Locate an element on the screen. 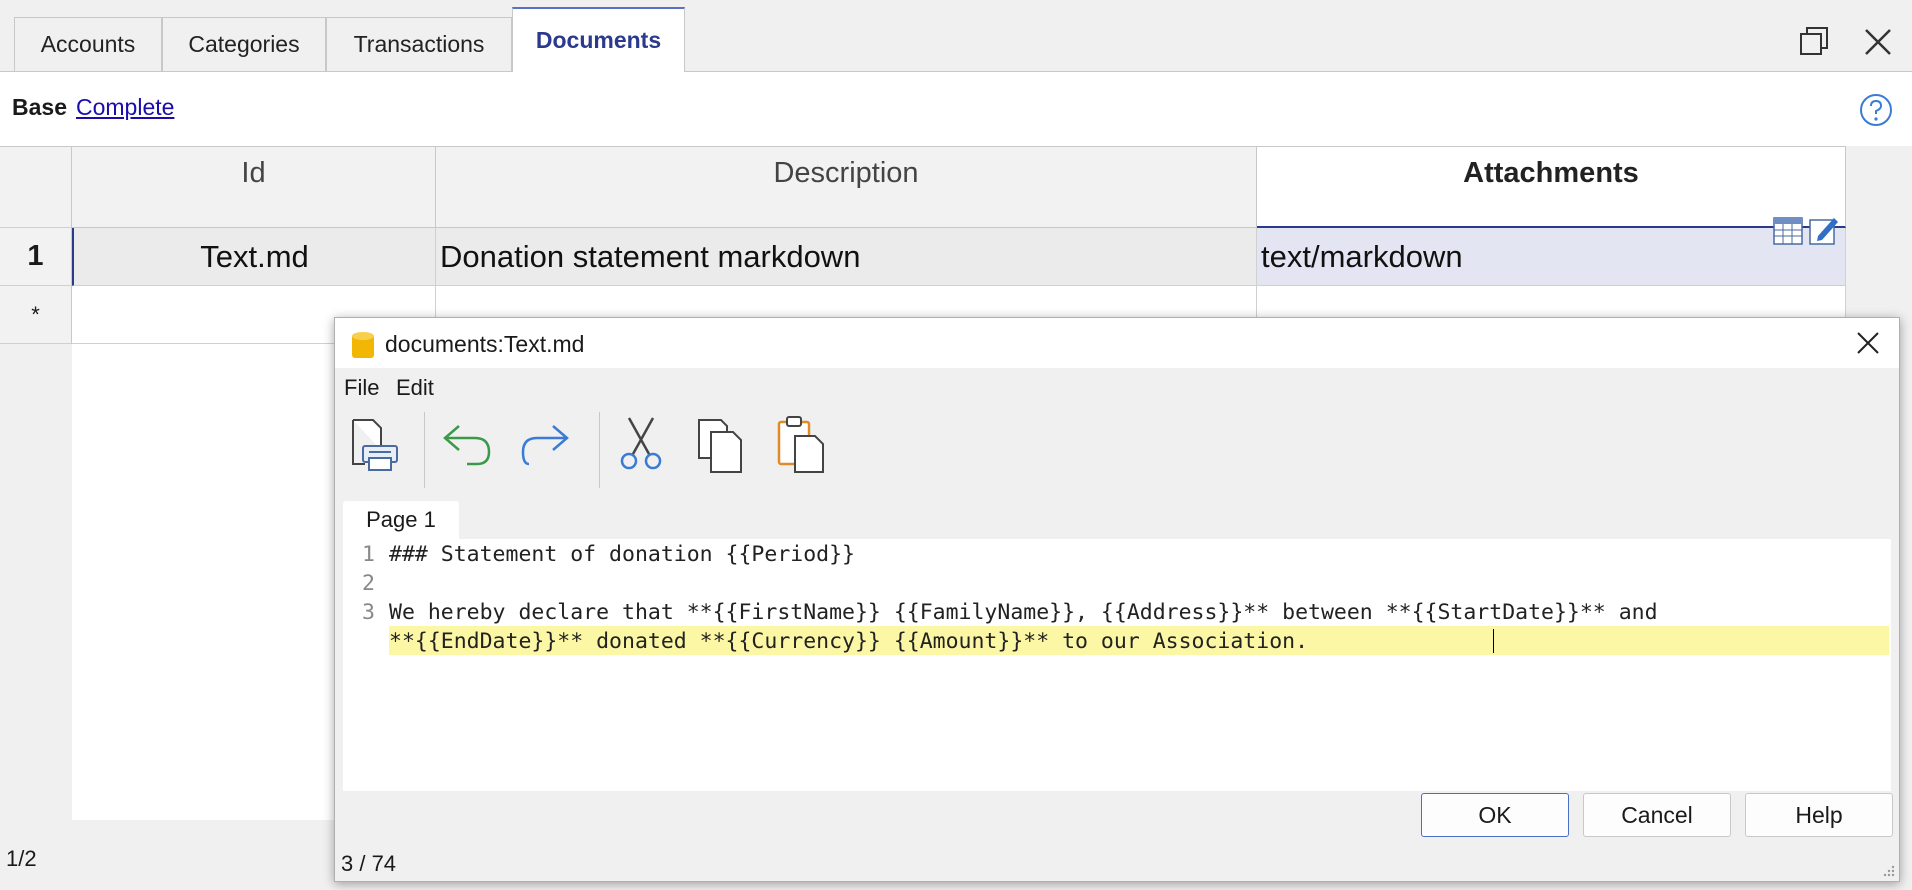  cursor-position-status: 3 / 74 is located at coordinates (369, 863).